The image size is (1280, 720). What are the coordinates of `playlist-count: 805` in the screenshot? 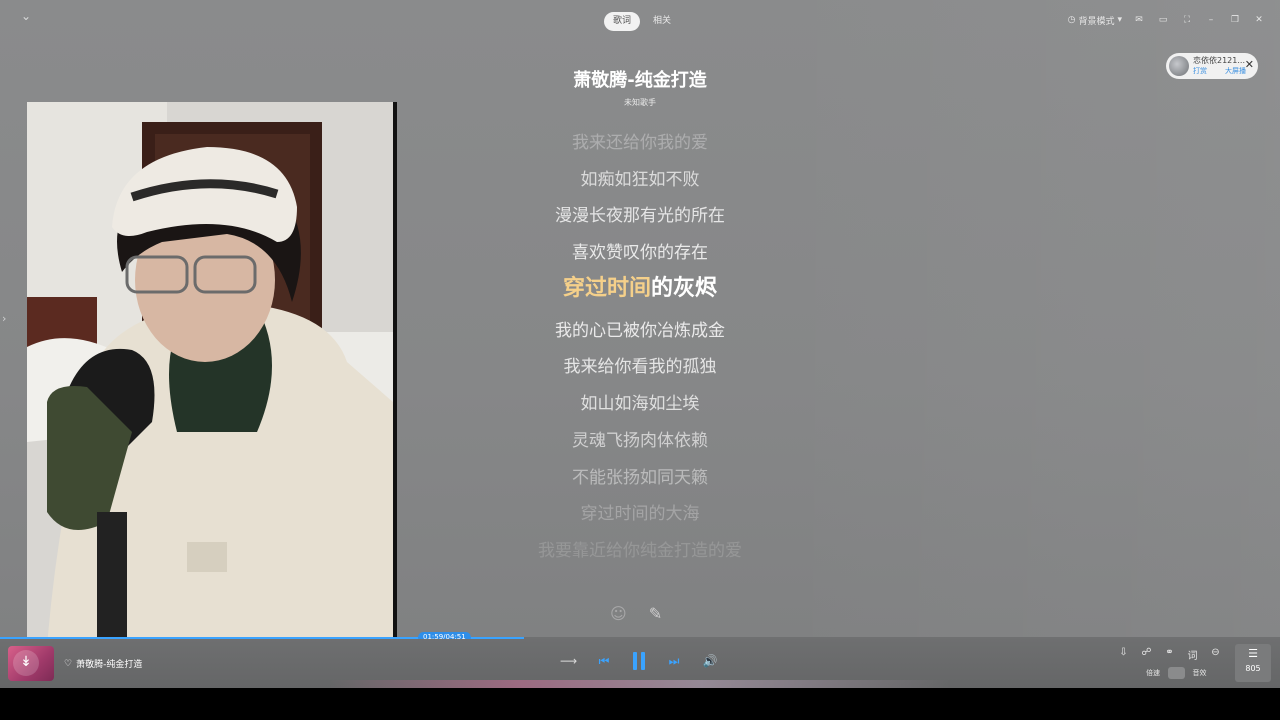 It's located at (1253, 668).